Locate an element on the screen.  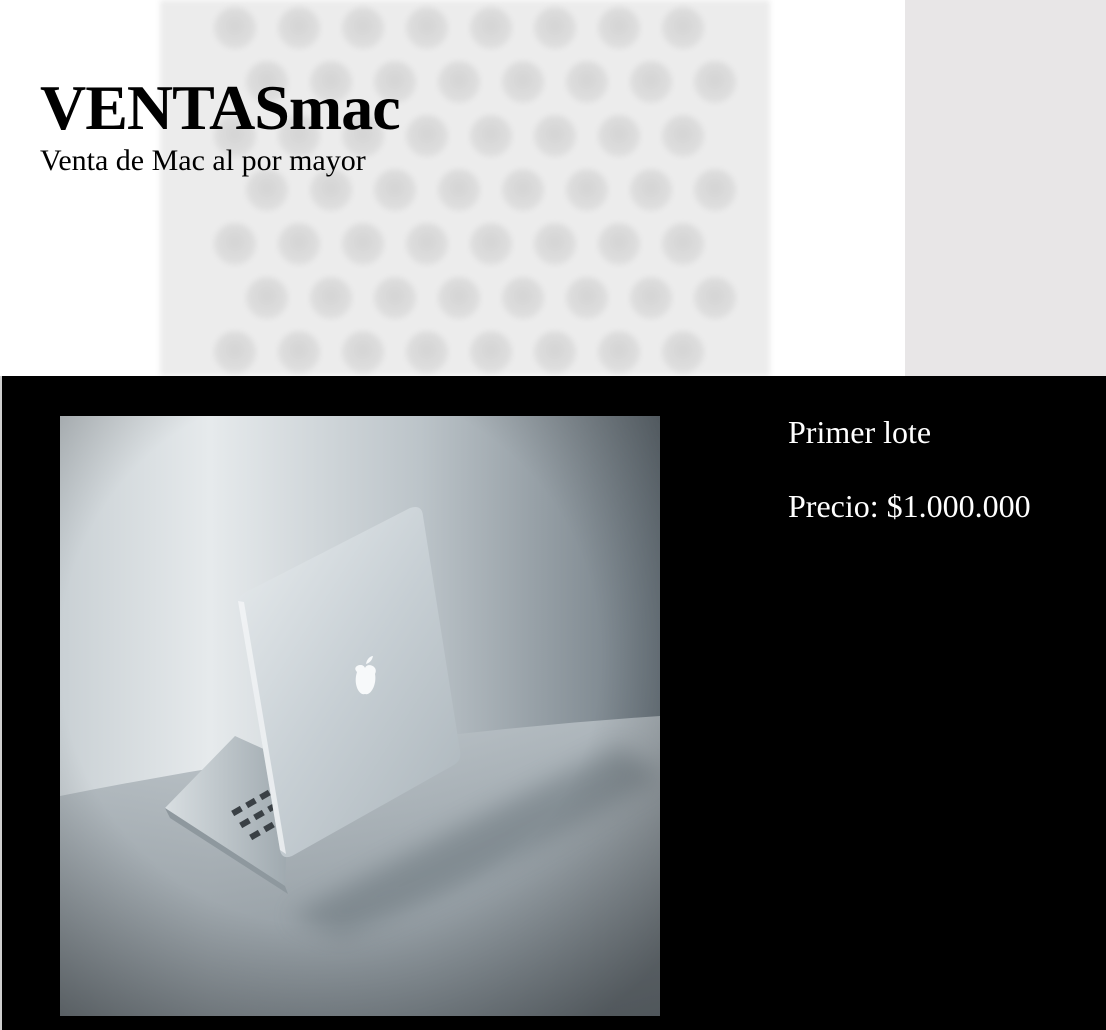
site-subtitle: Venta de Mac al por mayor is located at coordinates (203, 160).